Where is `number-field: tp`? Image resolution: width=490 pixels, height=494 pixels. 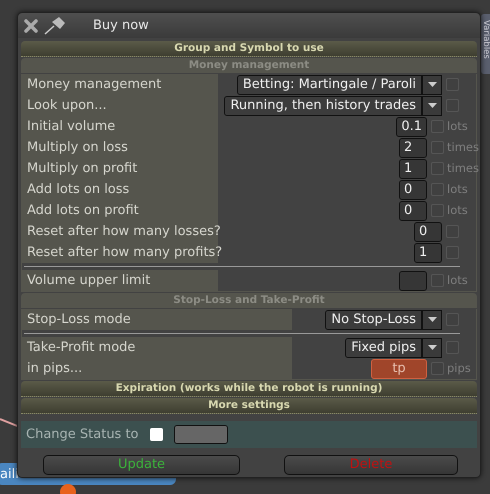 number-field: tp is located at coordinates (399, 368).